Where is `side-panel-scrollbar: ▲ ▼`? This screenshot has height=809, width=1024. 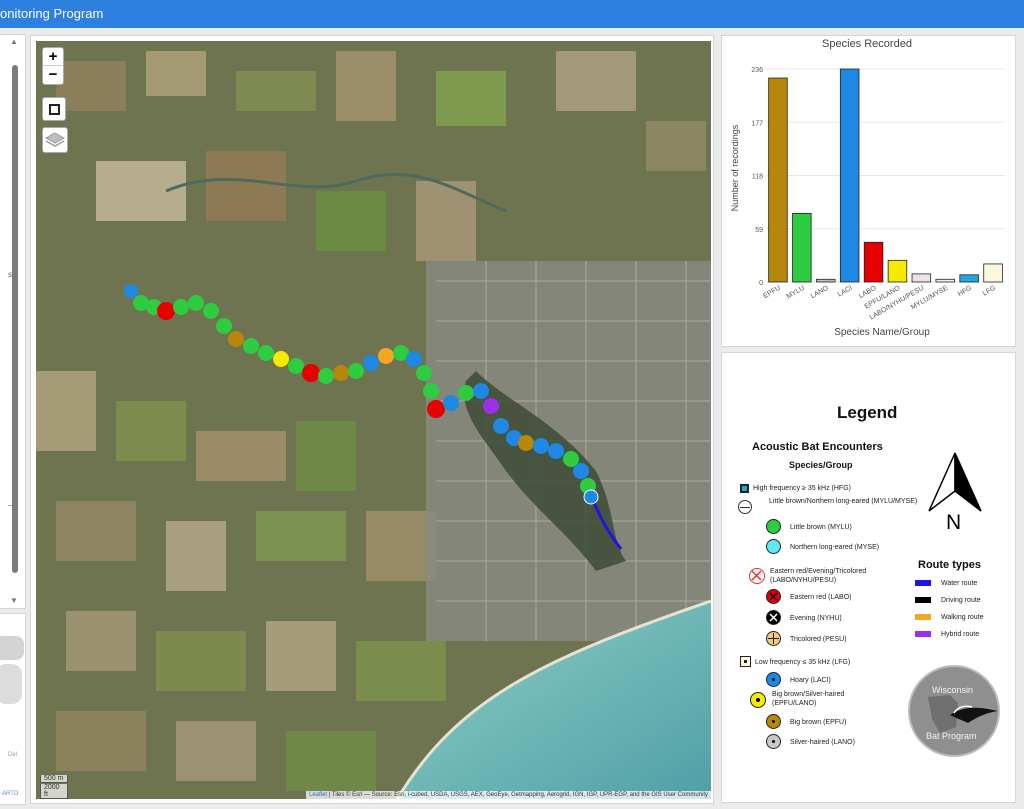 side-panel-scrollbar: ▲ ▼ is located at coordinates (15, 321).